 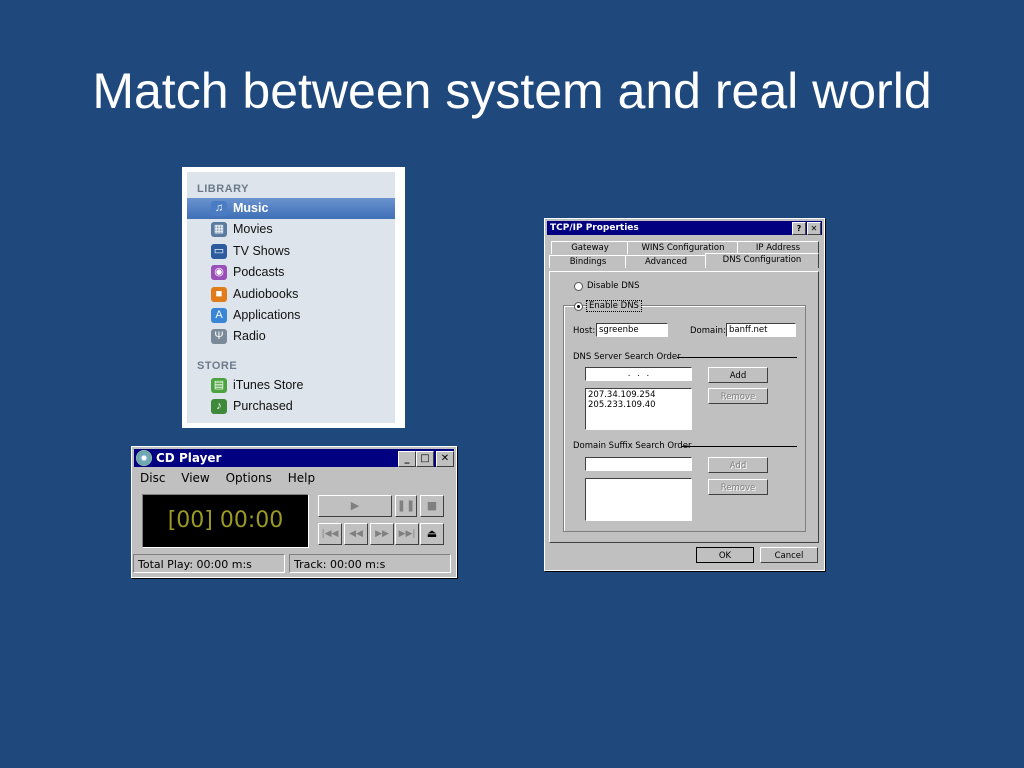 What do you see at coordinates (627, 357) in the screenshot?
I see `dns-server-order-label: DNS Server Search Order` at bounding box center [627, 357].